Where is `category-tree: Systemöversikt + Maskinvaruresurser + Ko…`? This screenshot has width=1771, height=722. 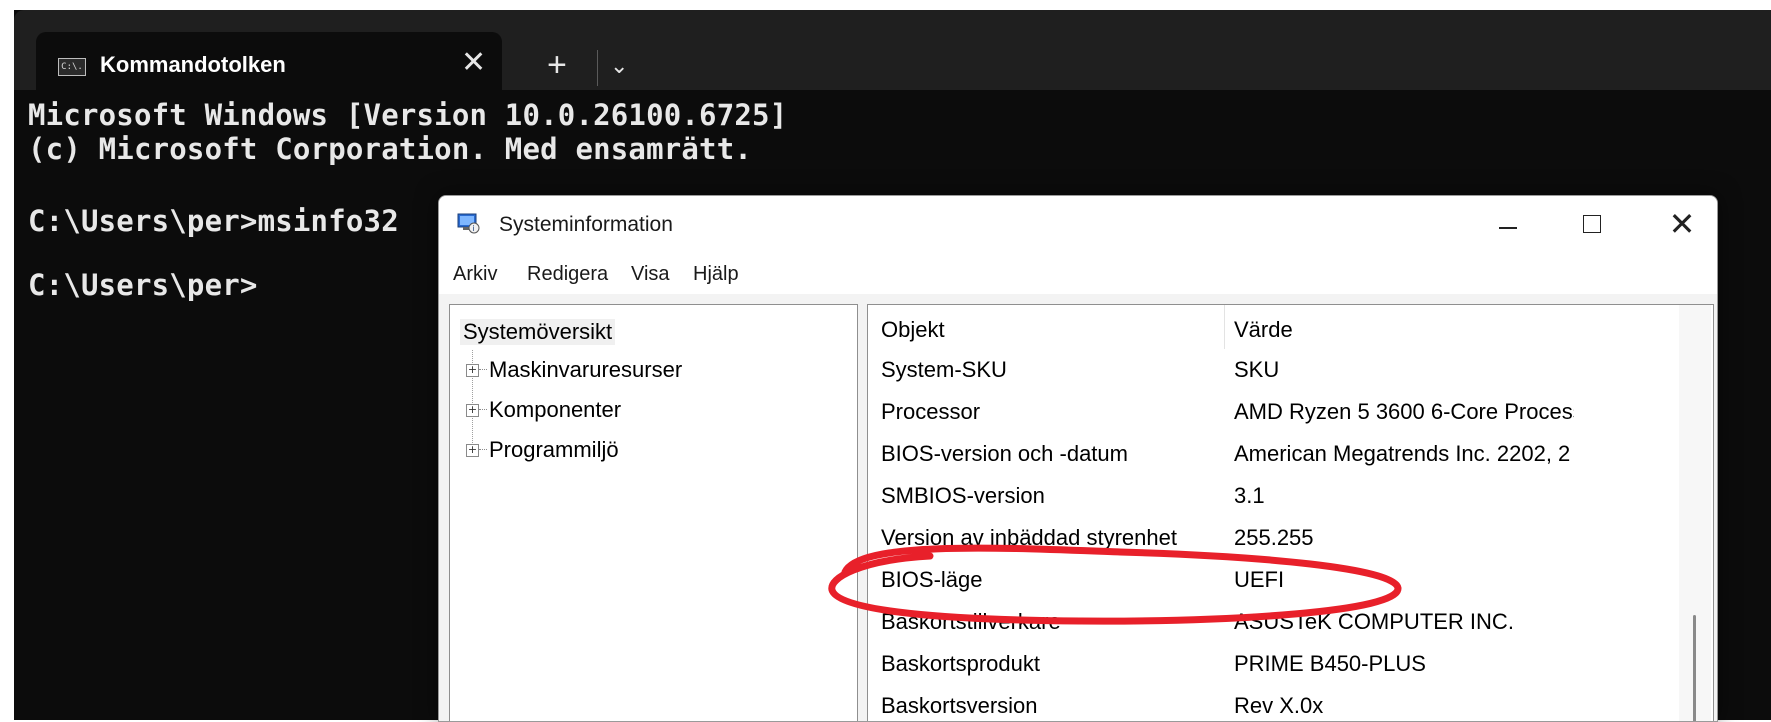 category-tree: Systemöversikt + Maskinvaruresurser + Ko… is located at coordinates (653, 512).